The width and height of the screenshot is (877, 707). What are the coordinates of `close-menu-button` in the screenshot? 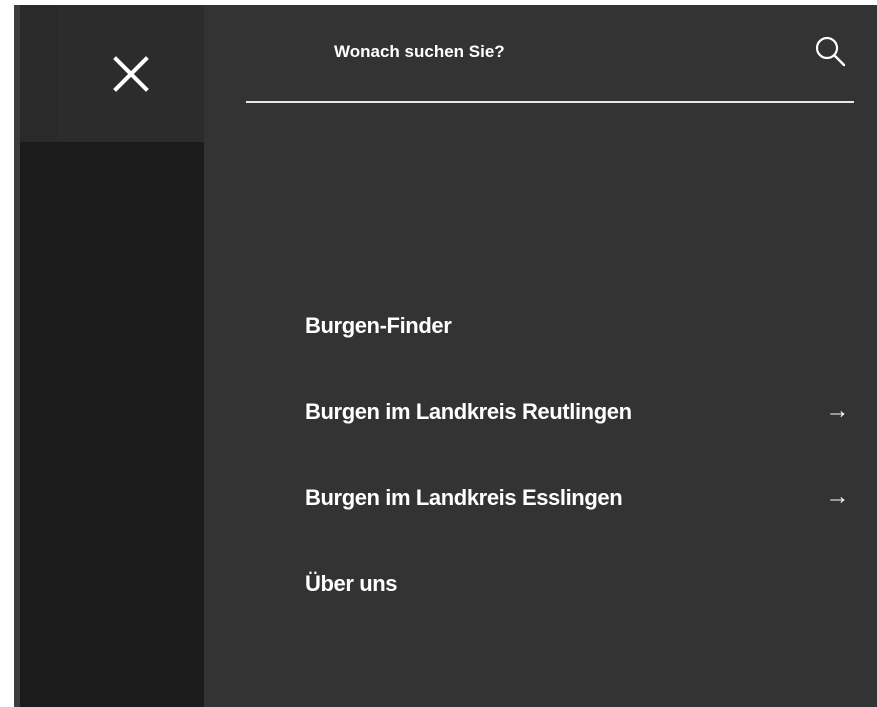 It's located at (131, 73).